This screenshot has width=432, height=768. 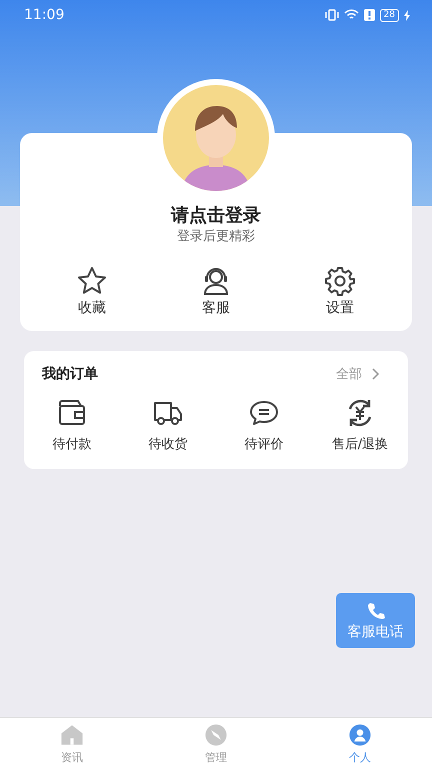 I want to click on phone-icon, so click(x=376, y=610).